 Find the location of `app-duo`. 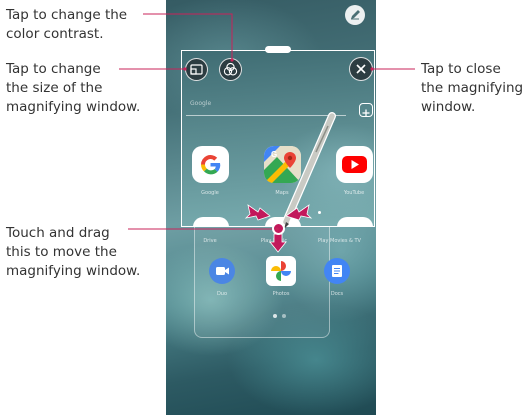

app-duo is located at coordinates (222, 271).